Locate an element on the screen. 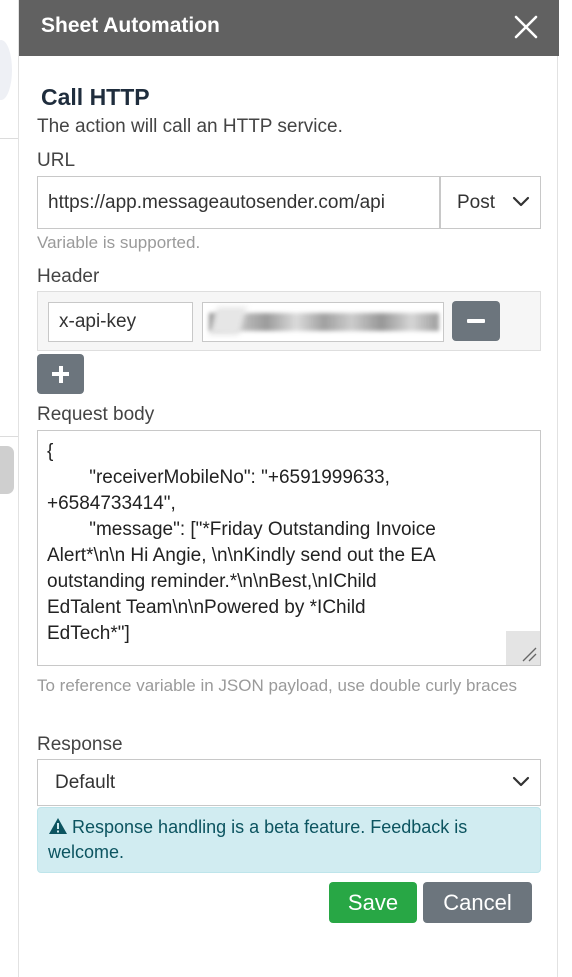 The width and height of the screenshot is (572, 977). background-scroll-handle is located at coordinates (7, 470).